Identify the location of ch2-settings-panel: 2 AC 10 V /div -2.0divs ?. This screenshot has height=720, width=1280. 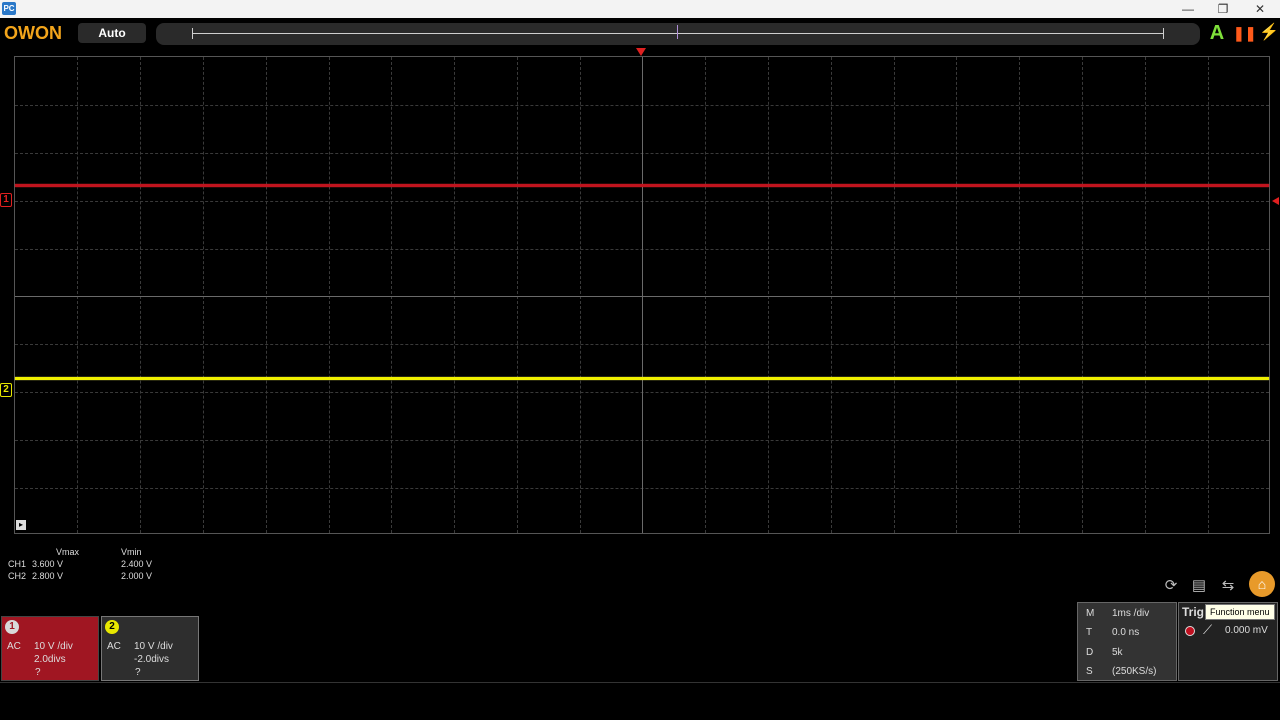
(150, 648).